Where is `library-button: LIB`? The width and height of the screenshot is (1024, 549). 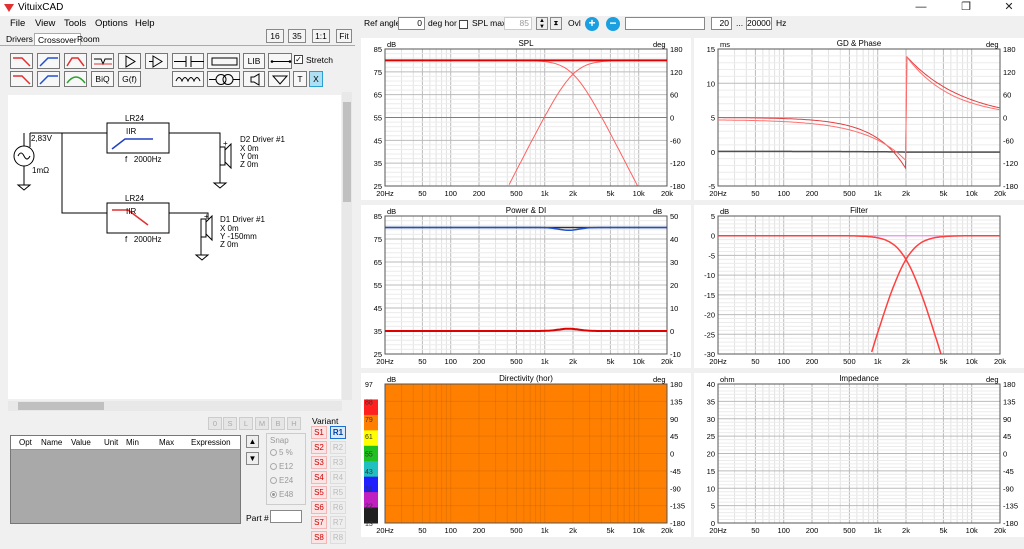 library-button: LIB is located at coordinates (254, 61).